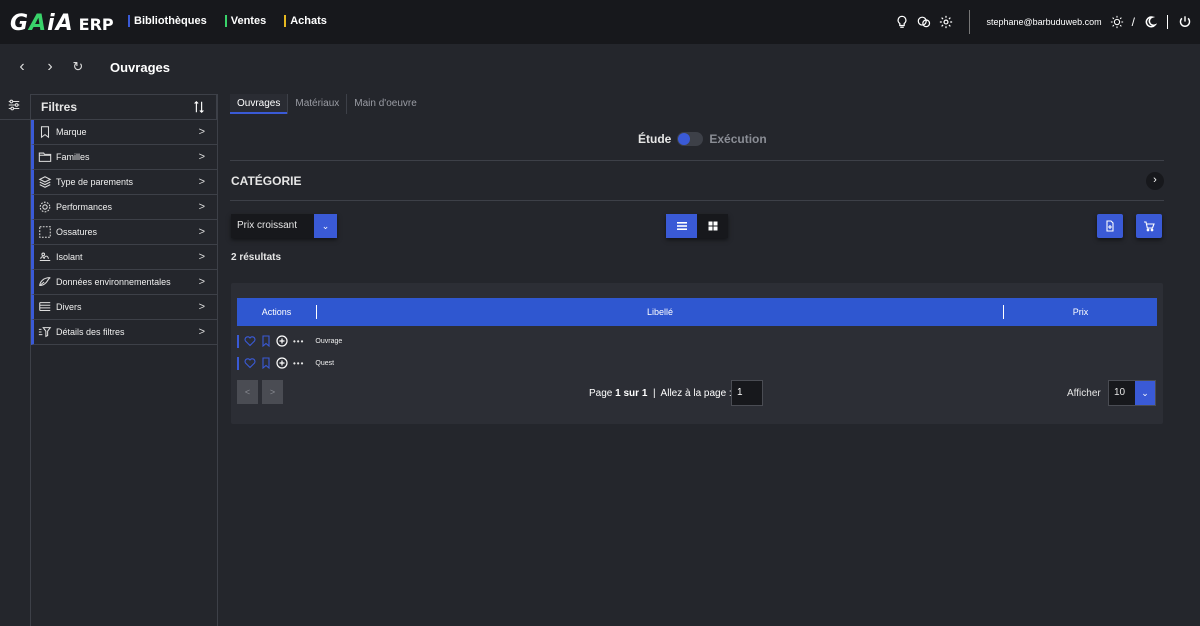 This screenshot has height=626, width=1200. Describe the element at coordinates (946, 22) in the screenshot. I see `gear-icon` at that location.